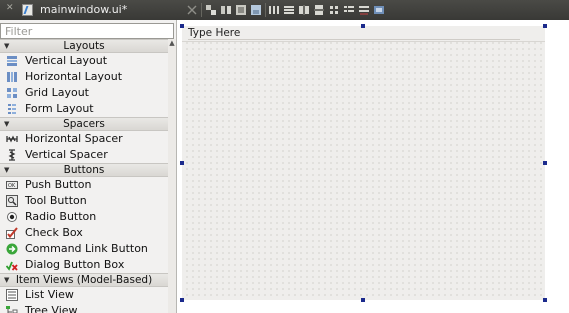  Describe the element at coordinates (211, 10) in the screenshot. I see `edit-signals-icon` at that location.